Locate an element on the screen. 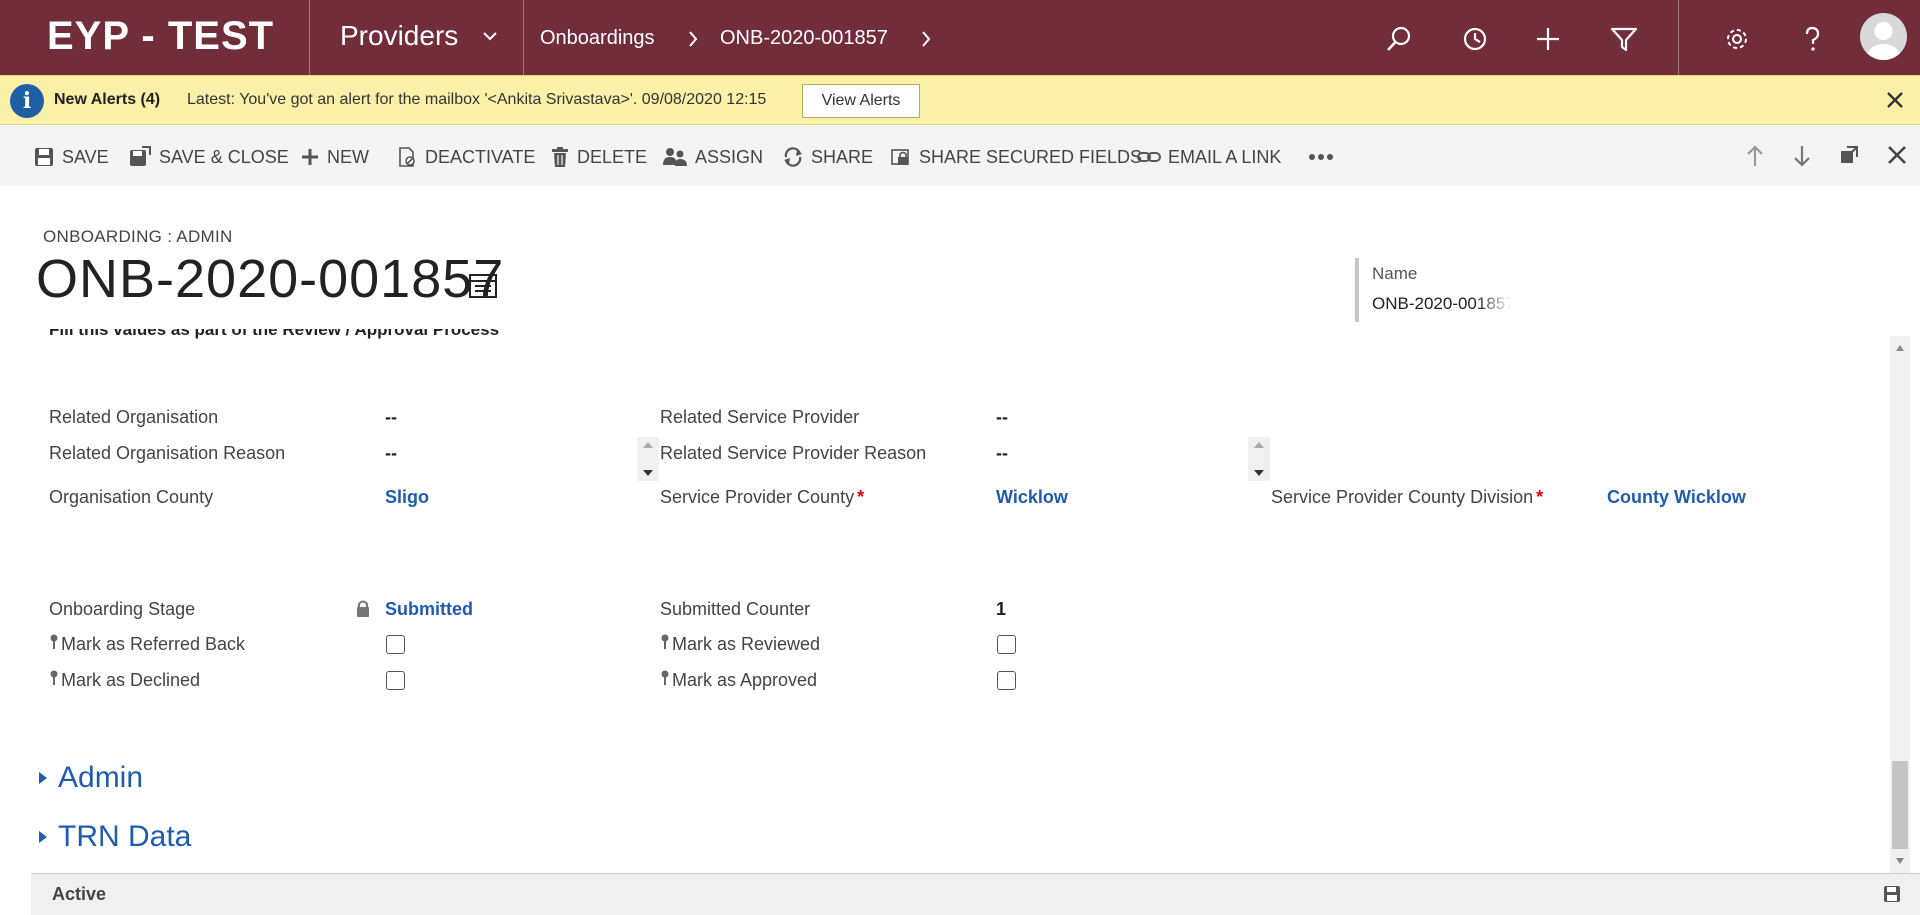 This screenshot has width=1920, height=915. mark-approved-checkbox is located at coordinates (1006, 680).